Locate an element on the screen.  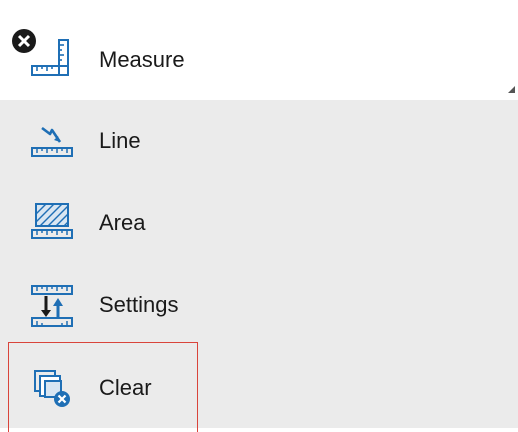
menu-item-label: Clear is located at coordinates (125, 387).